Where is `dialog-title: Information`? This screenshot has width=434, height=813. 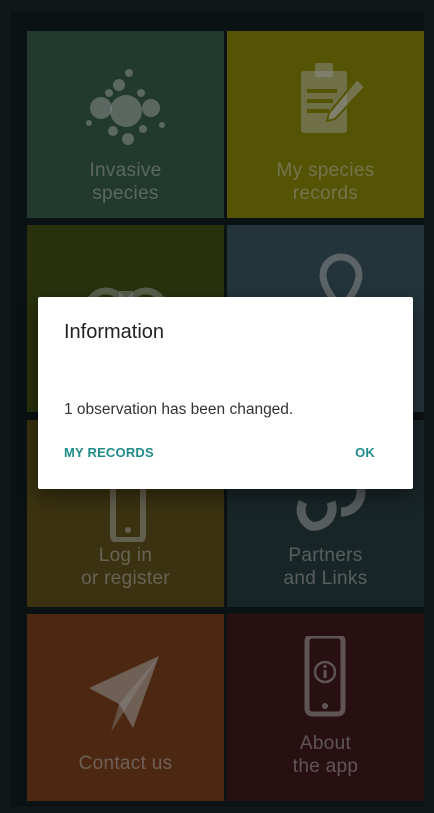 dialog-title: Information is located at coordinates (114, 332).